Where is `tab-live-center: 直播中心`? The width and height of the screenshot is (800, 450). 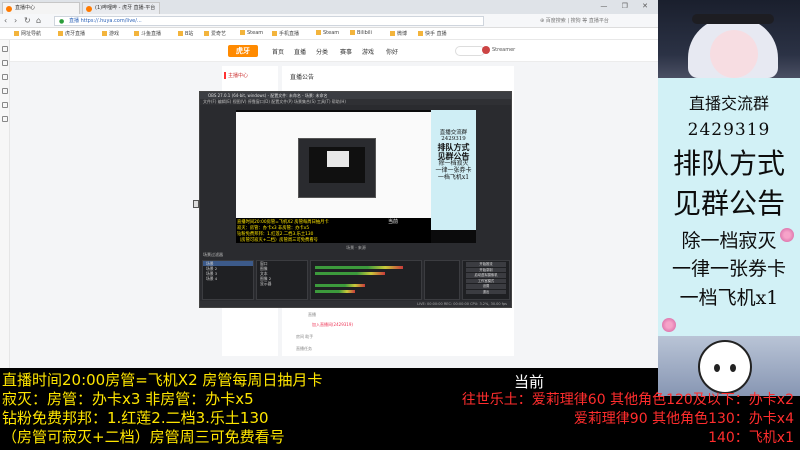
tab-live-center: 直播中心 is located at coordinates (41, 8).